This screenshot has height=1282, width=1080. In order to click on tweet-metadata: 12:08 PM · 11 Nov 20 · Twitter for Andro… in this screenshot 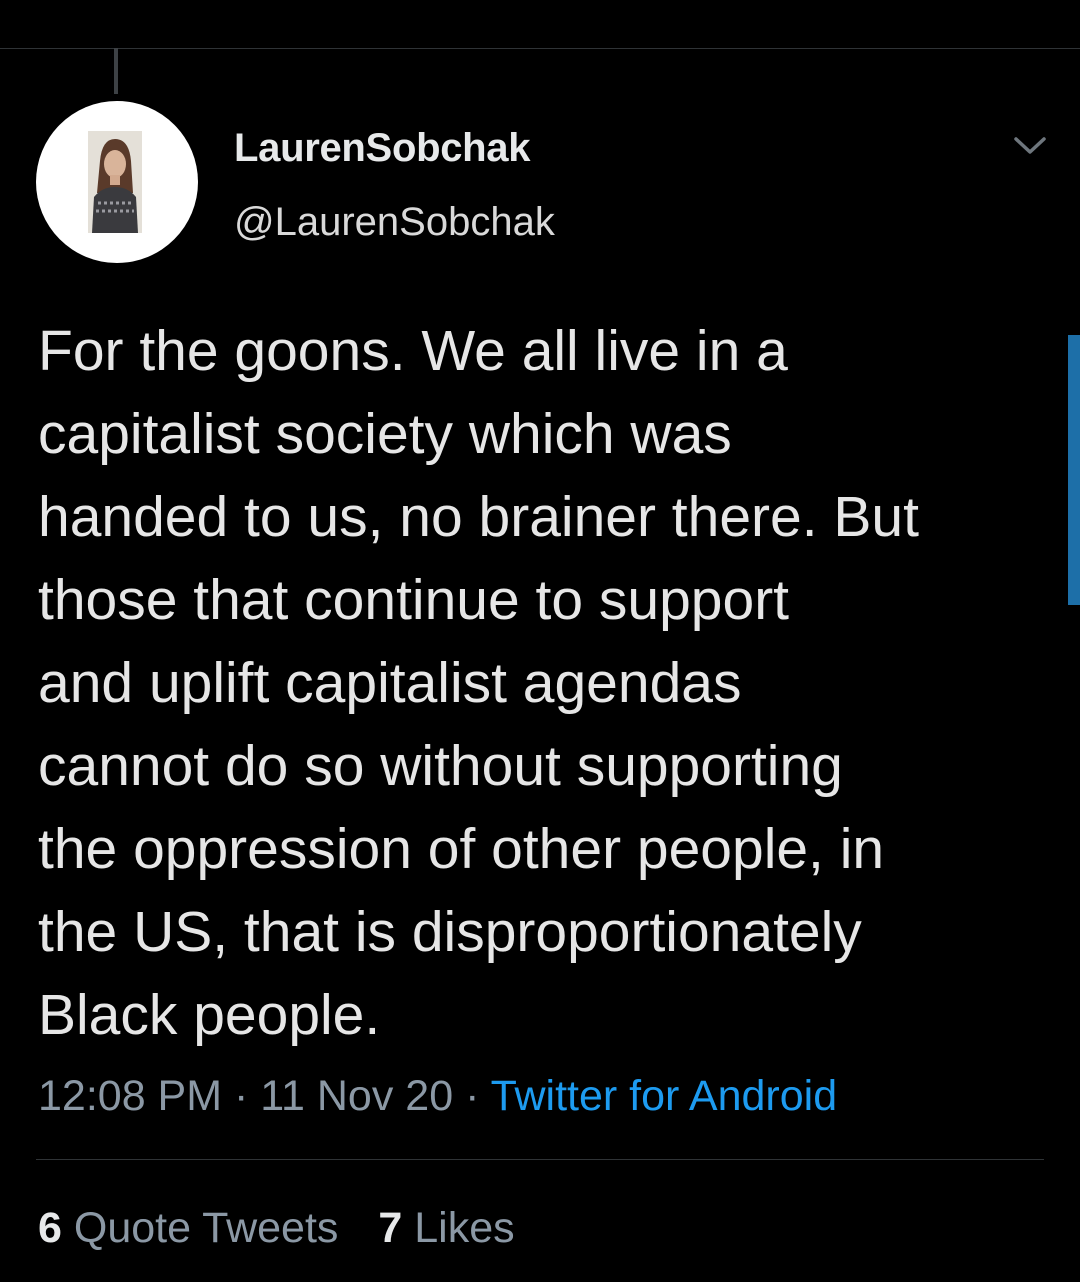, I will do `click(437, 1096)`.